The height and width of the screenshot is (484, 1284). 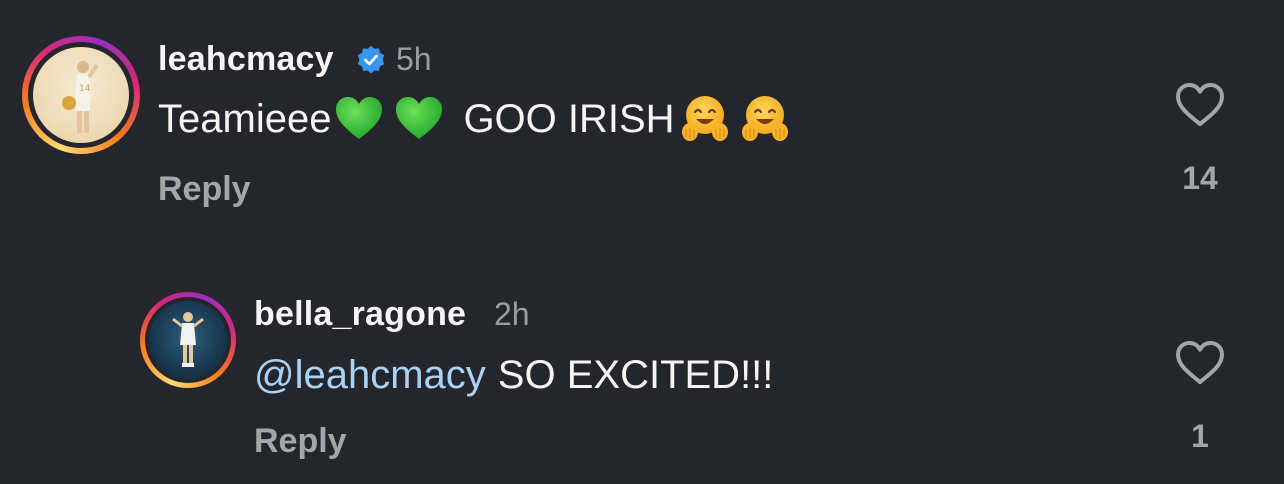 I want to click on svg-text: 14, so click(x=85, y=89).